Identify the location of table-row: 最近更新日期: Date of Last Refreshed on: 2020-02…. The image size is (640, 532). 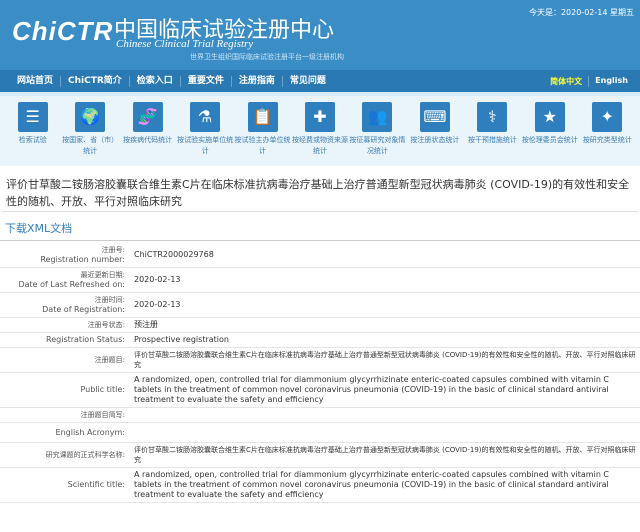
(320, 280).